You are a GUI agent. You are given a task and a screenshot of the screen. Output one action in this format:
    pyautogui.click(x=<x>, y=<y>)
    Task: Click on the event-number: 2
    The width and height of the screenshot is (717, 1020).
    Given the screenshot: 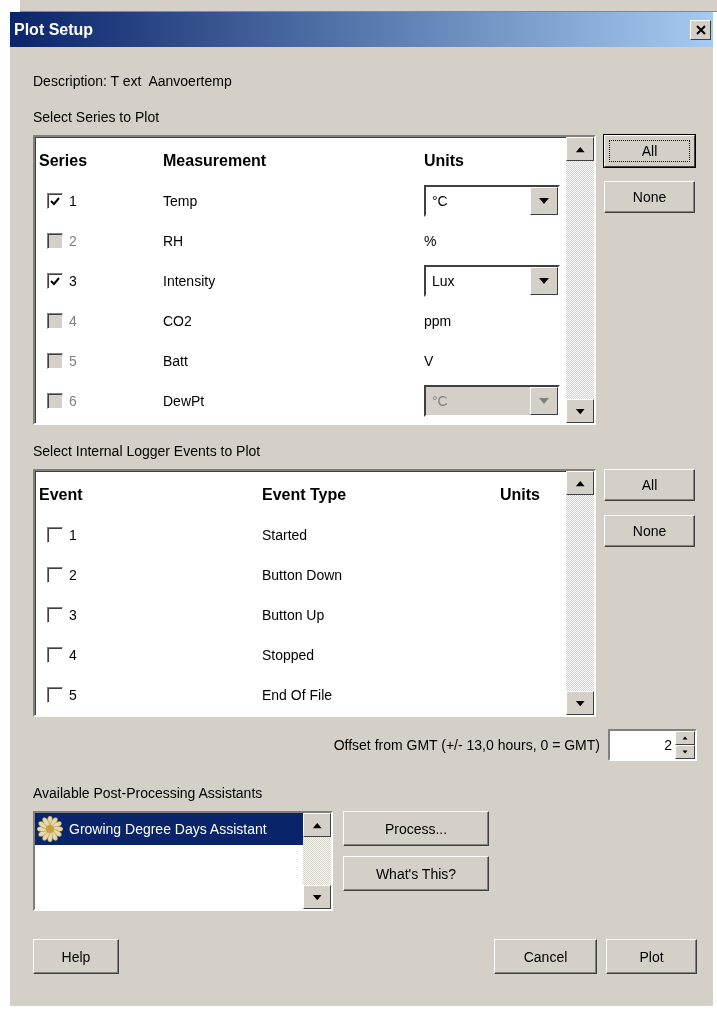 What is the action you would take?
    pyautogui.click(x=73, y=575)
    